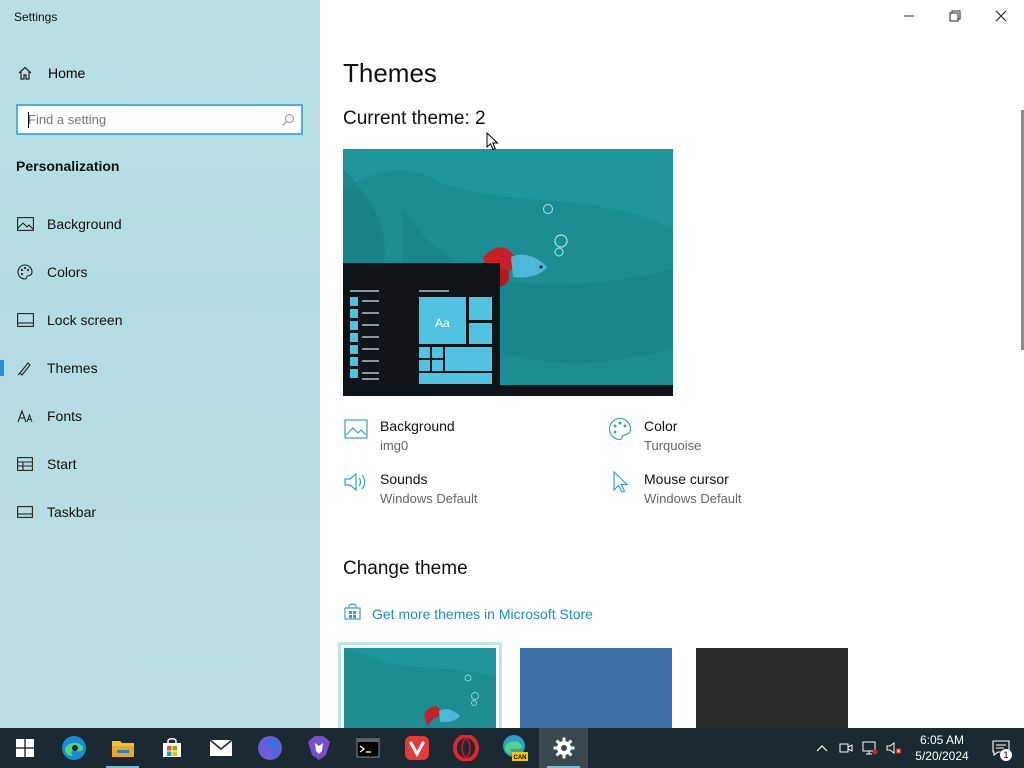  Describe the element at coordinates (674, 488) in the screenshot. I see `prop-mouse-cursor: Mouse cursor Windows Default` at that location.